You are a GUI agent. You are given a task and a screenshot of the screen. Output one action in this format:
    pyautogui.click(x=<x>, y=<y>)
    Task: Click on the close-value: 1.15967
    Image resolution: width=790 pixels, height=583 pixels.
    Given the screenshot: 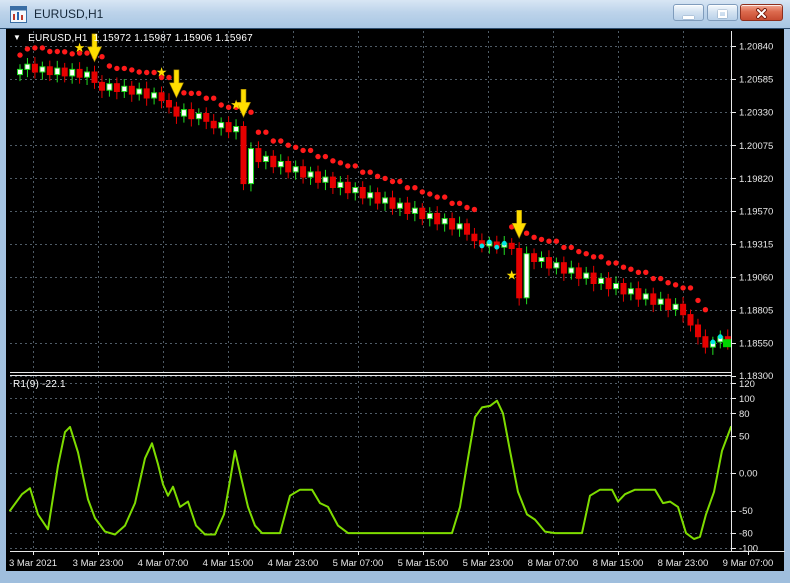 What is the action you would take?
    pyautogui.click(x=234, y=38)
    